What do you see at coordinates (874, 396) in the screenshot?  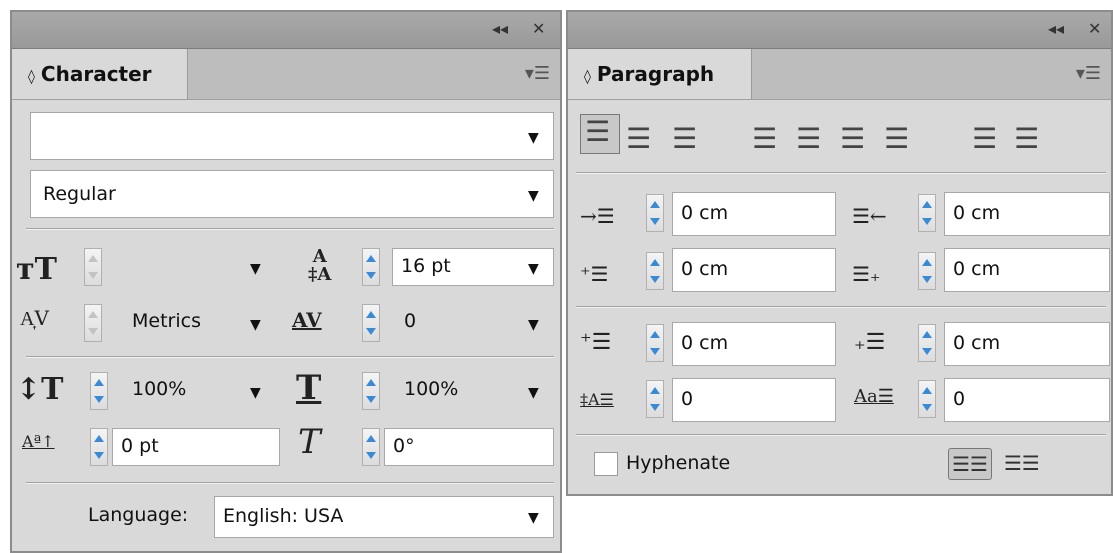 I see `drop-cap-chars-icon: Aa☰` at bounding box center [874, 396].